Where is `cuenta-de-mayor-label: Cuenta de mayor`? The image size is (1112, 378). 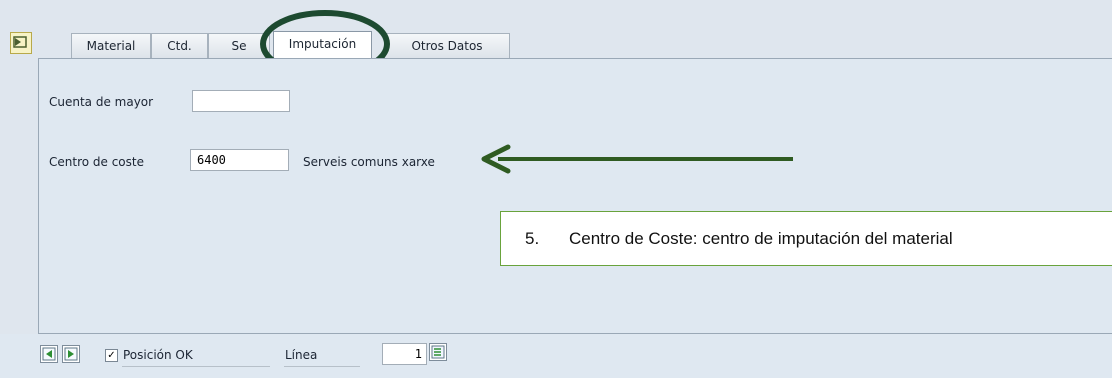
cuenta-de-mayor-label: Cuenta de mayor is located at coordinates (101, 102).